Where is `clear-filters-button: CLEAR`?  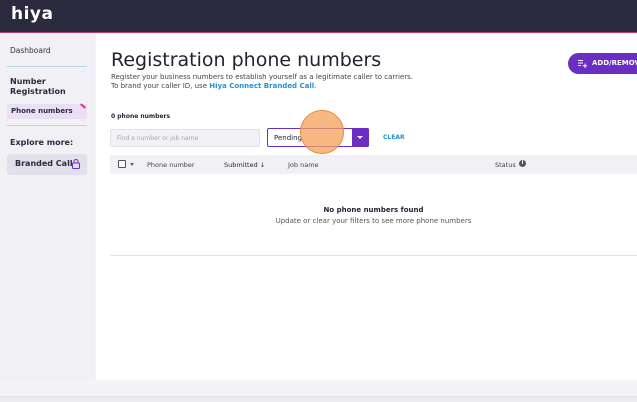 clear-filters-button: CLEAR is located at coordinates (394, 137).